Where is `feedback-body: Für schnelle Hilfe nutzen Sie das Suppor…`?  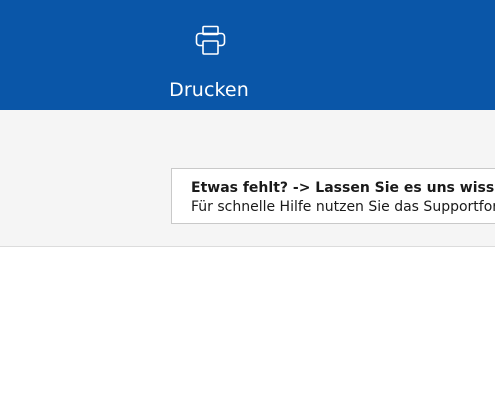 feedback-body: Für schnelle Hilfe nutzen Sie das Suppor… is located at coordinates (343, 207).